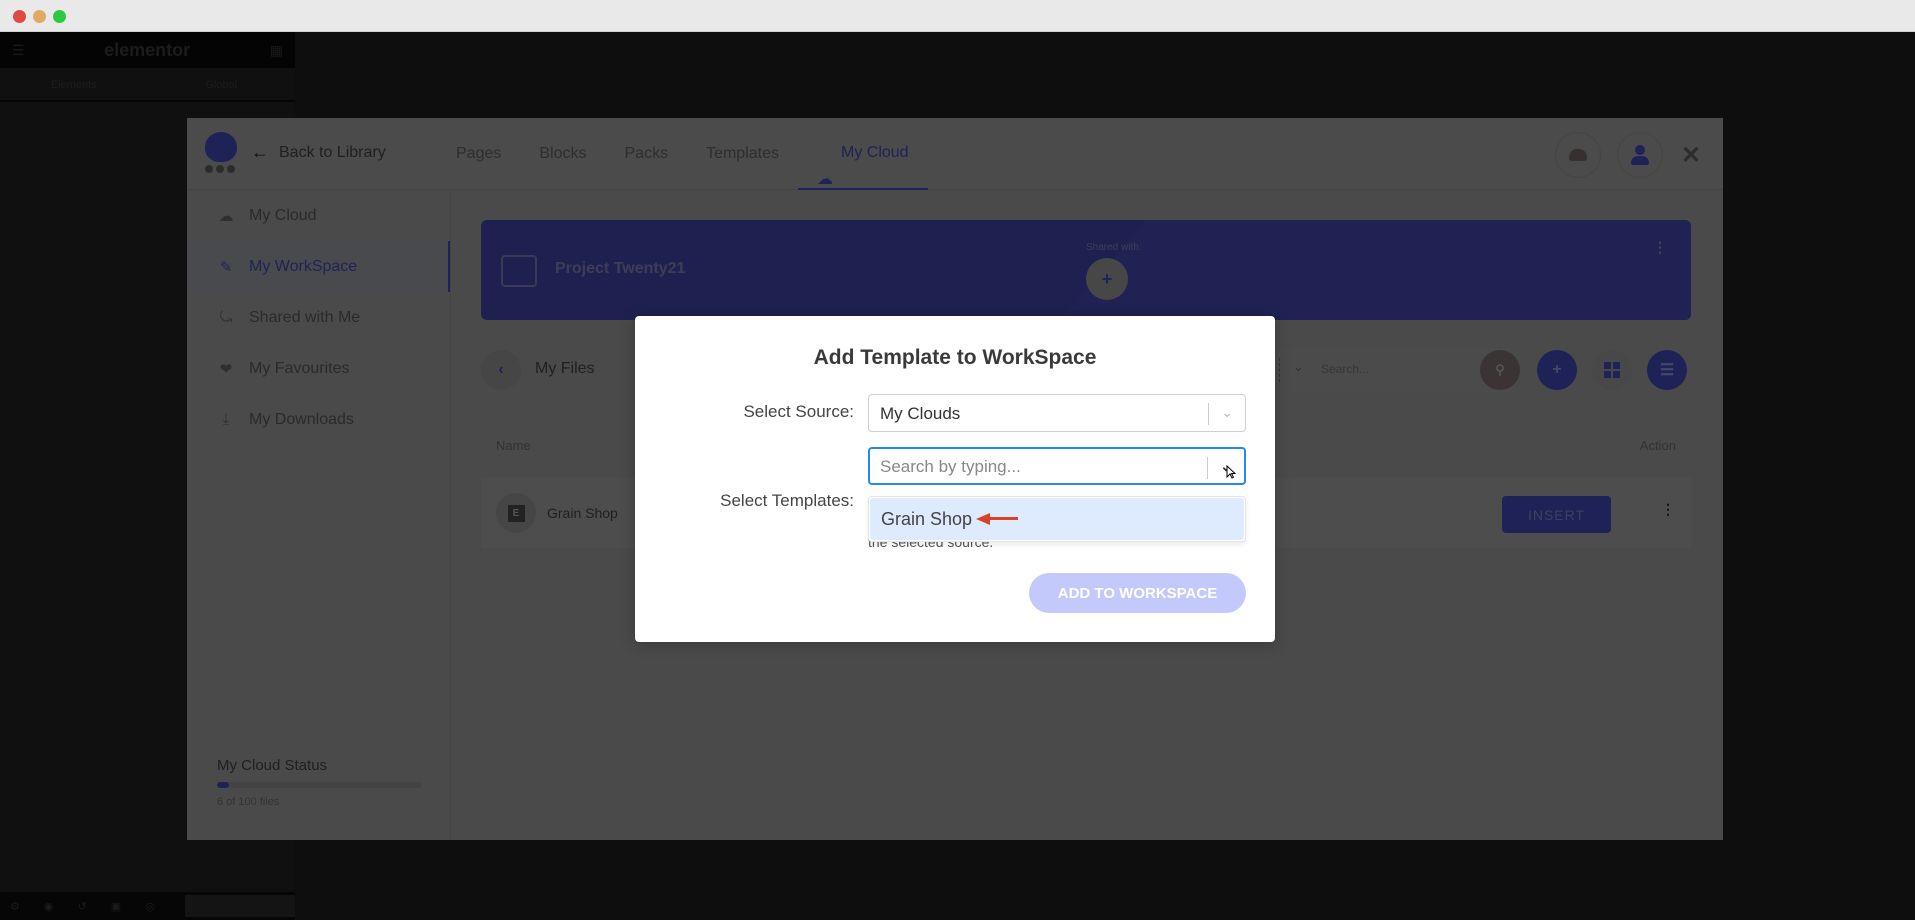  What do you see at coordinates (318, 215) in the screenshot?
I see `sidebar-item-my-cloud: ☁ My Cloud` at bounding box center [318, 215].